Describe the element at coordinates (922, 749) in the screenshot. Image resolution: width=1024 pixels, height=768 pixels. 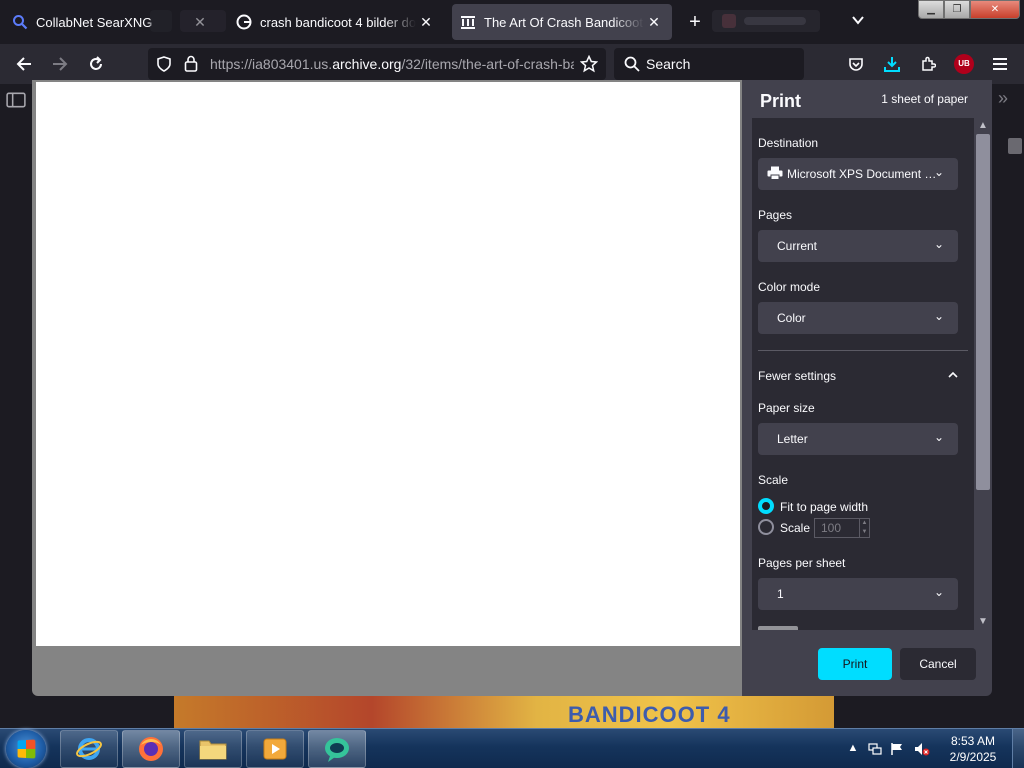
I see `volume-muted-icon` at that location.